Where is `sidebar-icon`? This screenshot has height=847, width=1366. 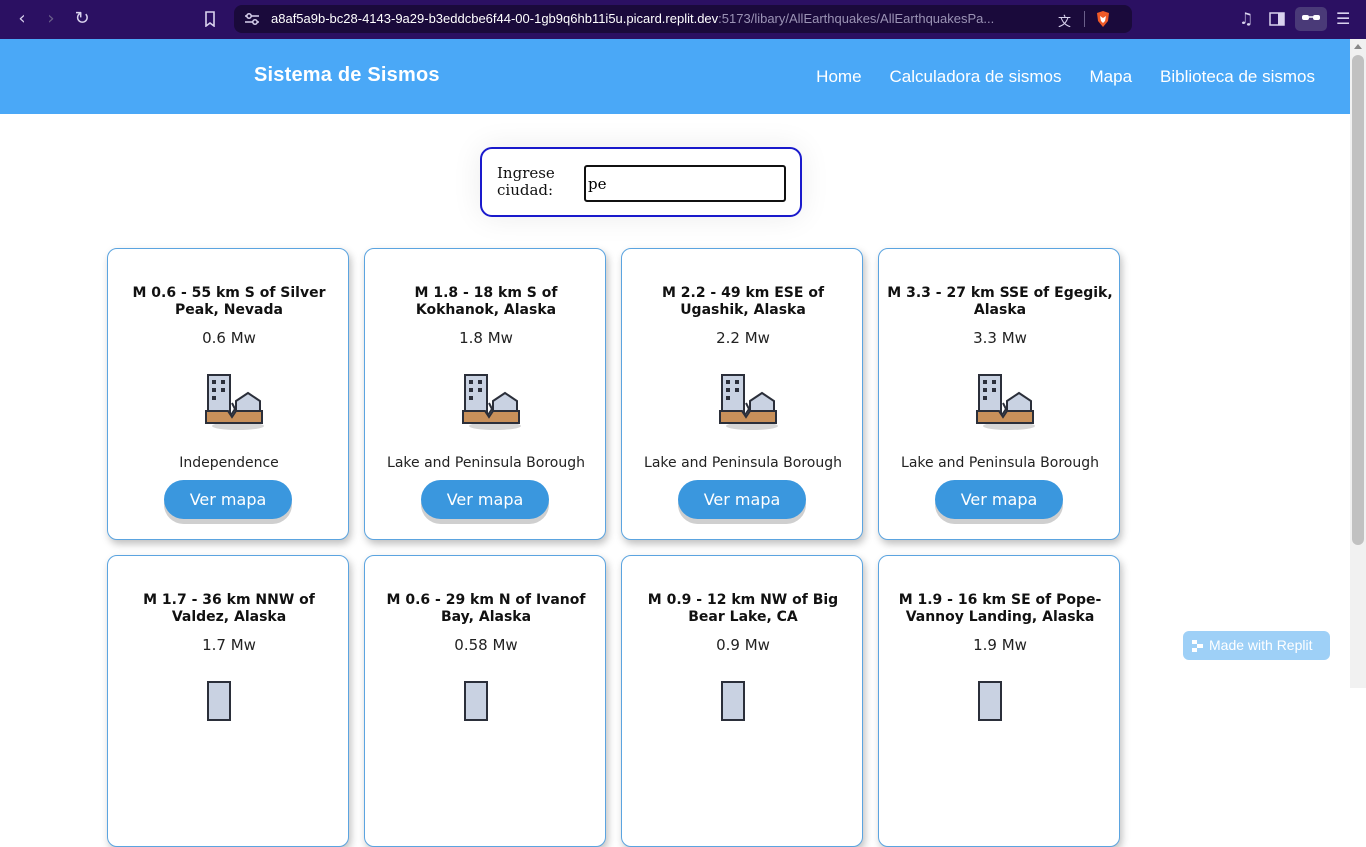 sidebar-icon is located at coordinates (1277, 20).